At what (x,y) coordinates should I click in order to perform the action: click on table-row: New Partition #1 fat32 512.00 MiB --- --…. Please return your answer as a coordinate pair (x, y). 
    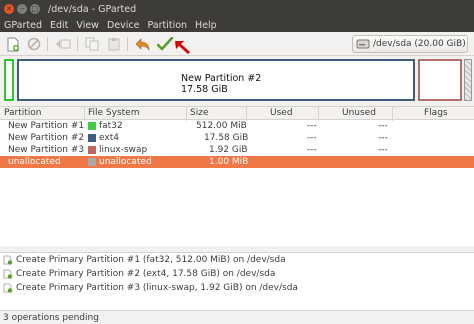
    Looking at the image, I should click on (237, 126).